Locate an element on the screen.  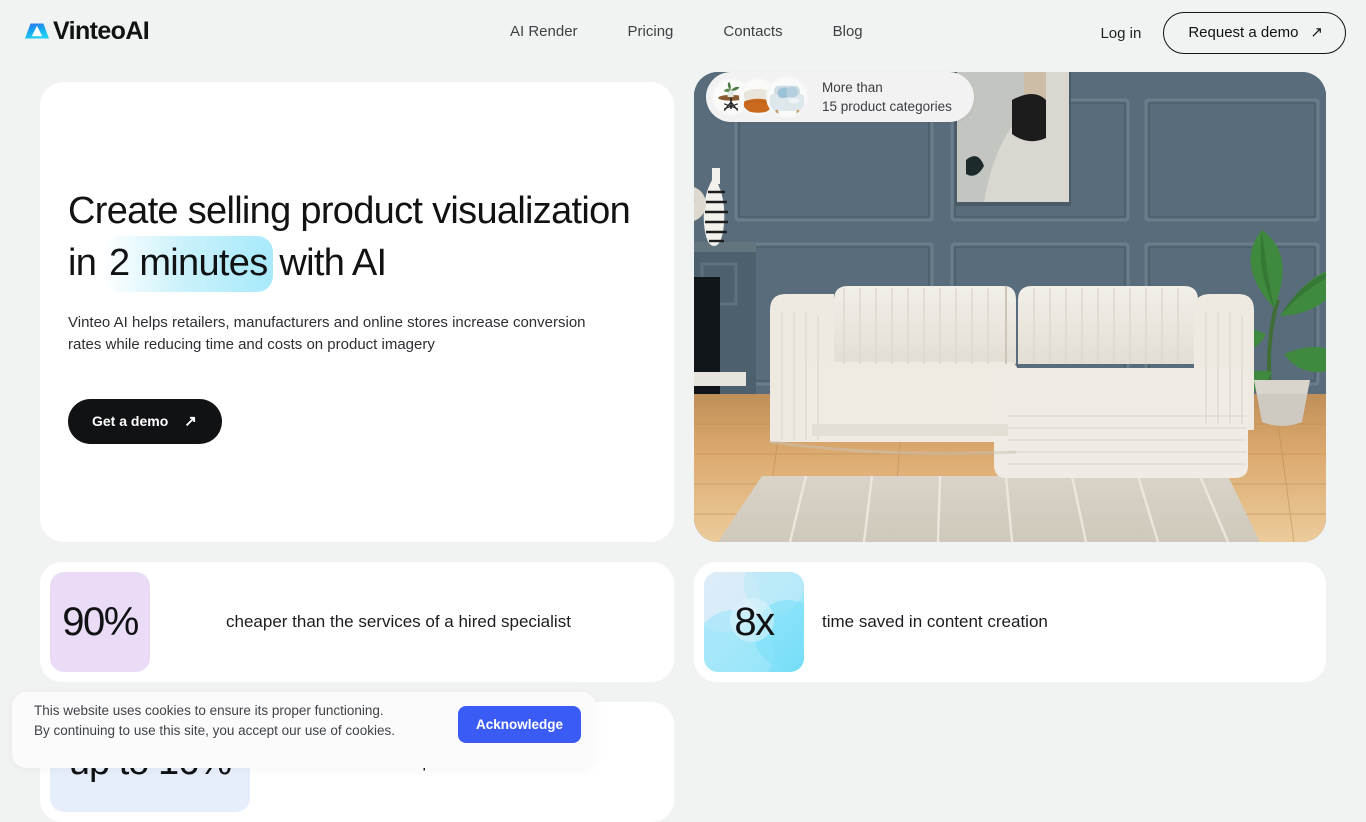
main-nav: AI Render Pricing Contacts Blog is located at coordinates (699, 32).